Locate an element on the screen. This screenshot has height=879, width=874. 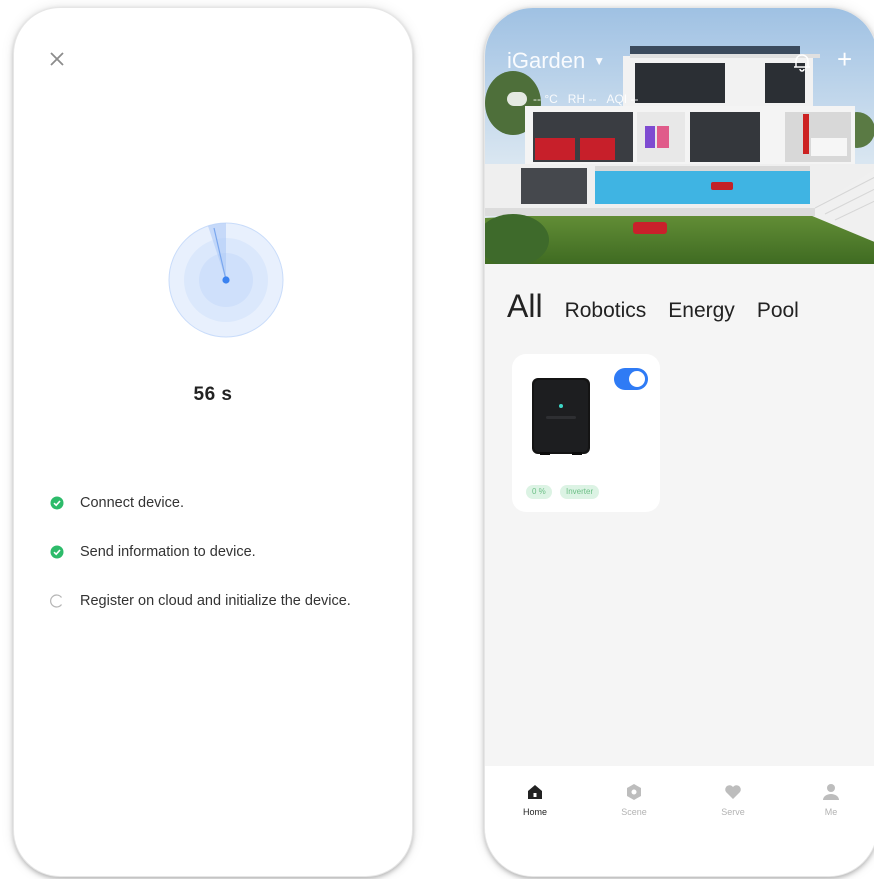
aqi-readout: AQI -- is located at coordinates (622, 99).